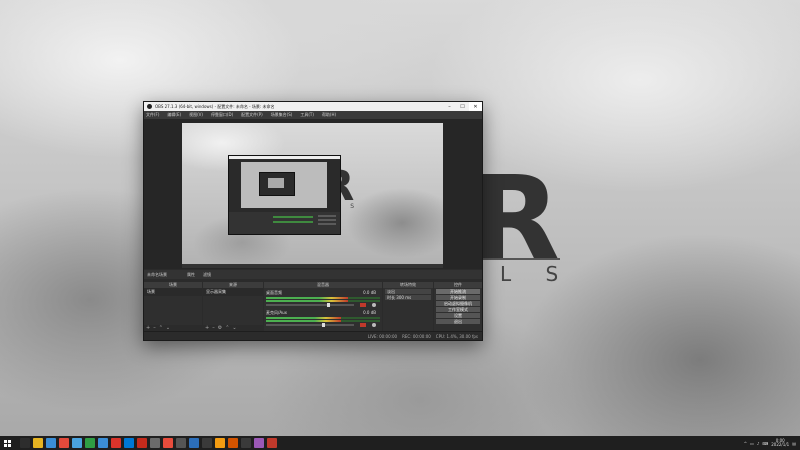  I want to click on transition-select: 淡出, so click(408, 291).